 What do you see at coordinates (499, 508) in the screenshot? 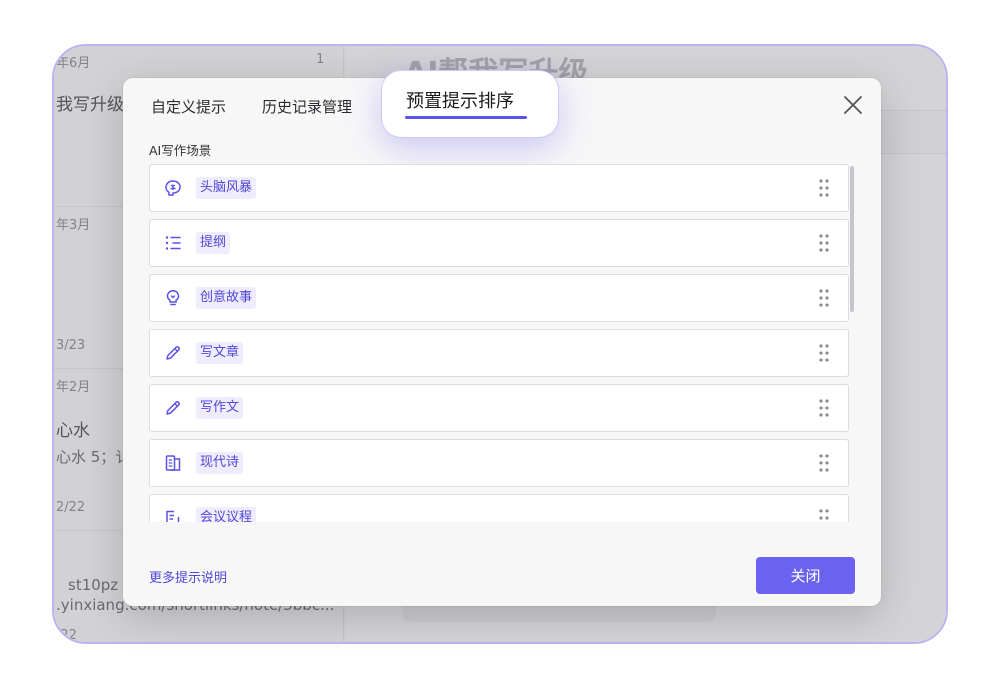
I see `list-item: 会议议程` at bounding box center [499, 508].